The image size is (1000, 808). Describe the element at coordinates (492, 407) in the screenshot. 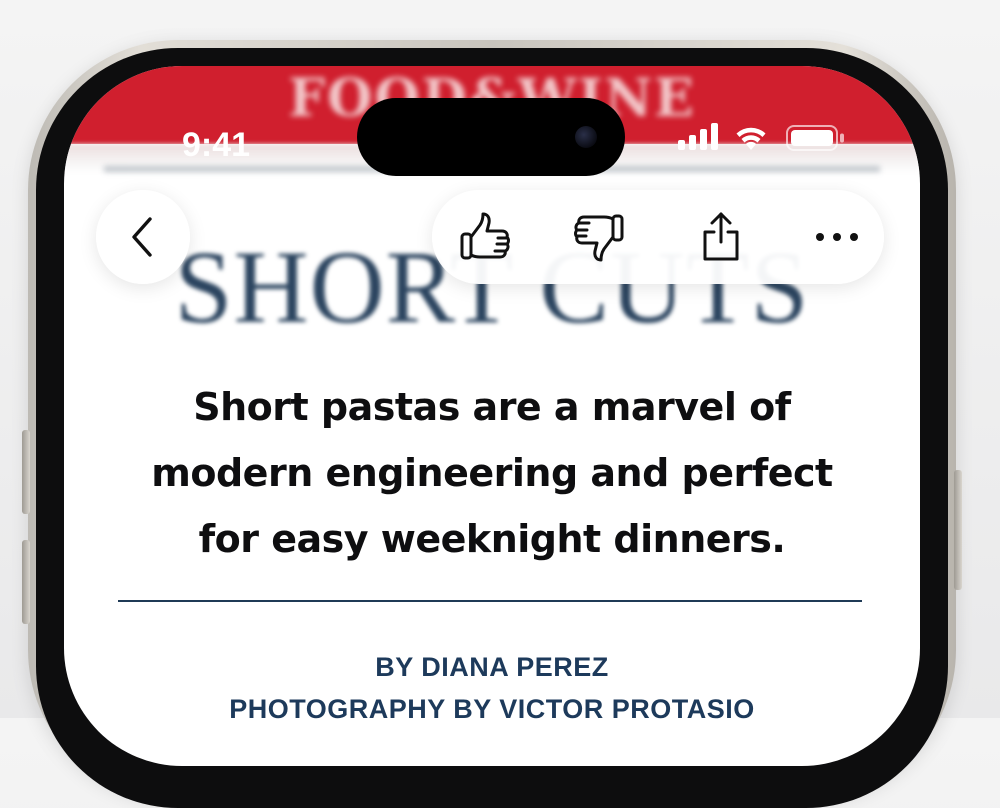

I see `headline-line: Short pastas are a marvel of` at that location.